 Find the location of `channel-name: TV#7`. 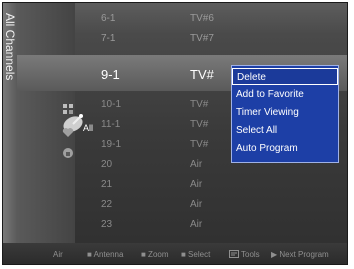

channel-name: TV#7 is located at coordinates (202, 38).